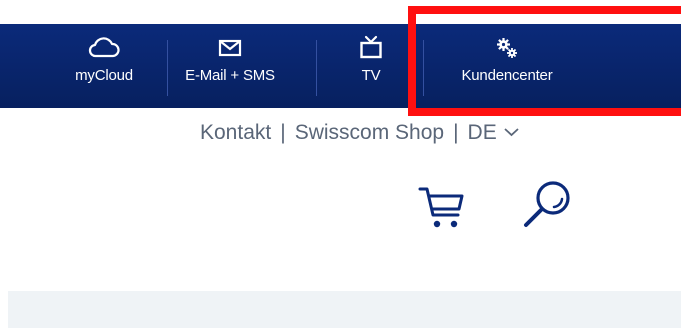  I want to click on tv-icon, so click(371, 47).